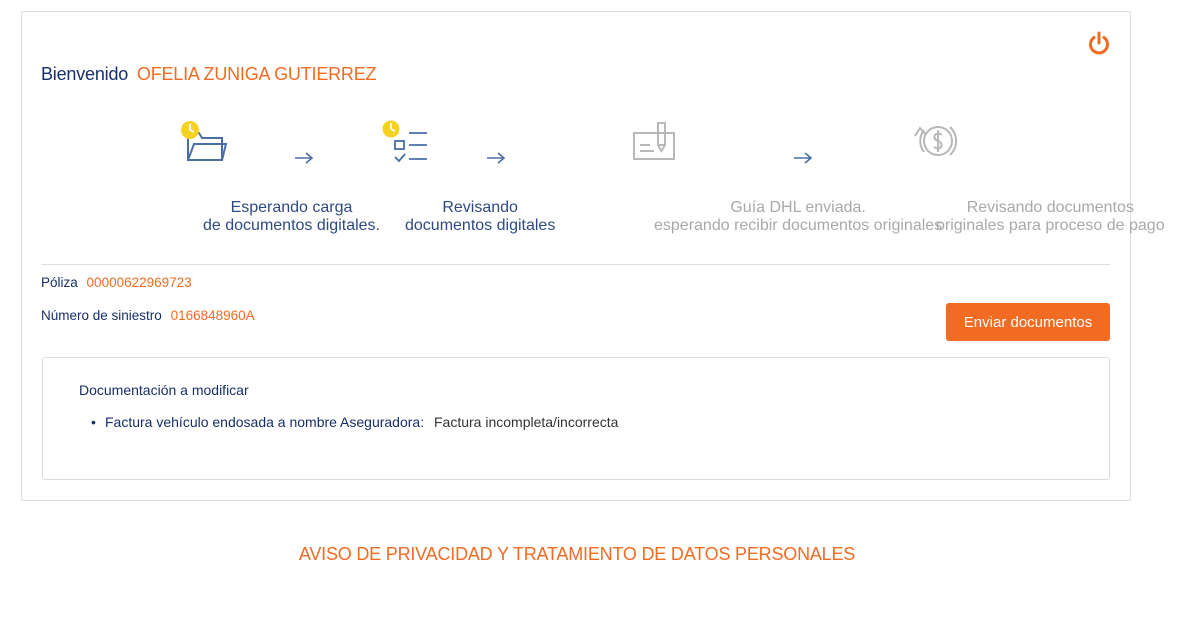 This screenshot has width=1184, height=638. Describe the element at coordinates (212, 315) in the screenshot. I see `claim-value: 0166848960A` at that location.